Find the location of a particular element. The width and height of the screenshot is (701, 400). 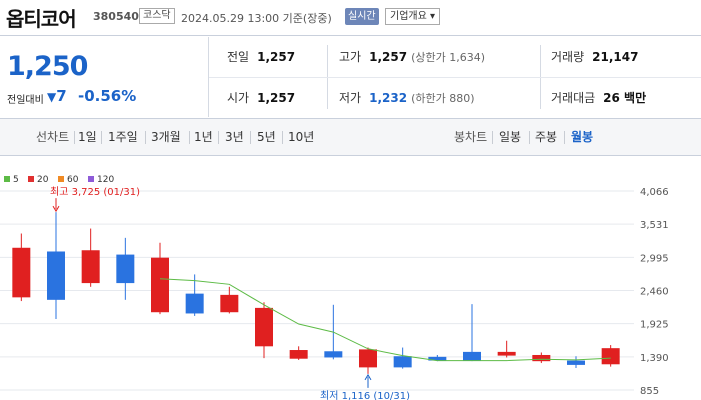

y-tick-label: 855 is located at coordinates (649, 391).